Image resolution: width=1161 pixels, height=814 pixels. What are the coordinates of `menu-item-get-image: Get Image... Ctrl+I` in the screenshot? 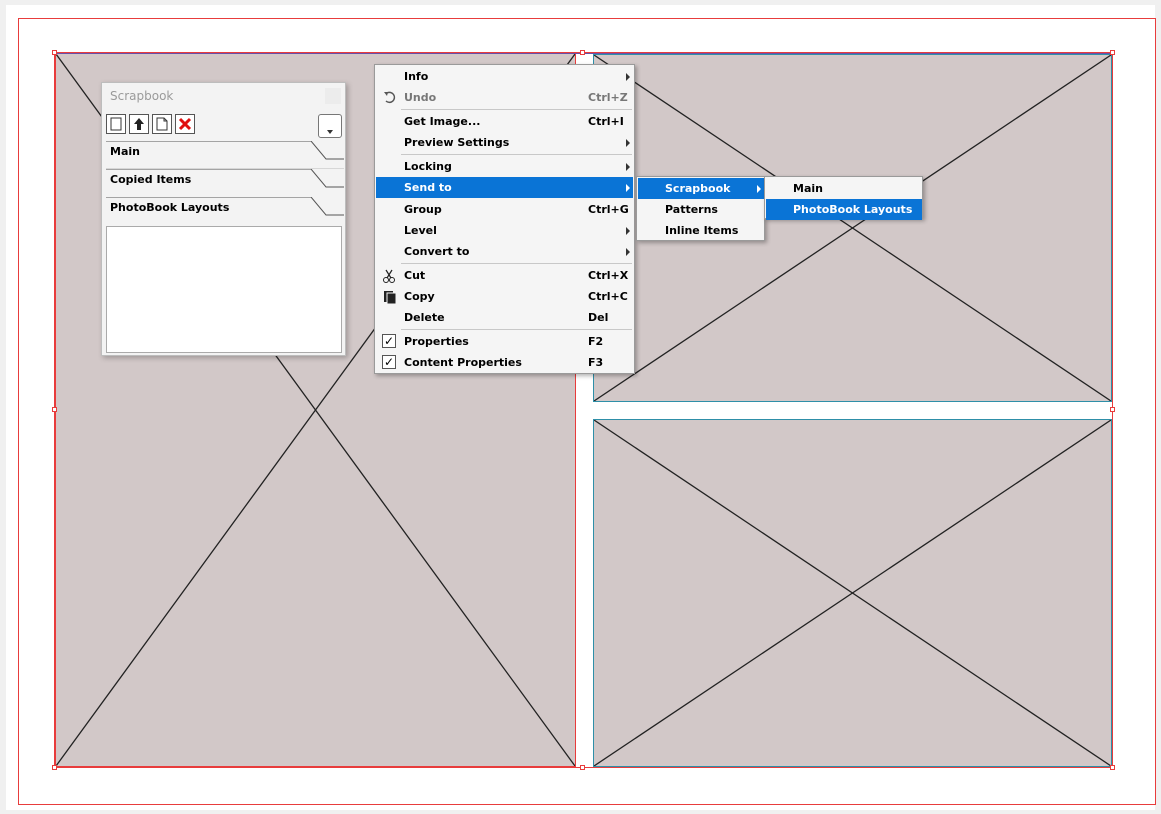 It's located at (504, 121).